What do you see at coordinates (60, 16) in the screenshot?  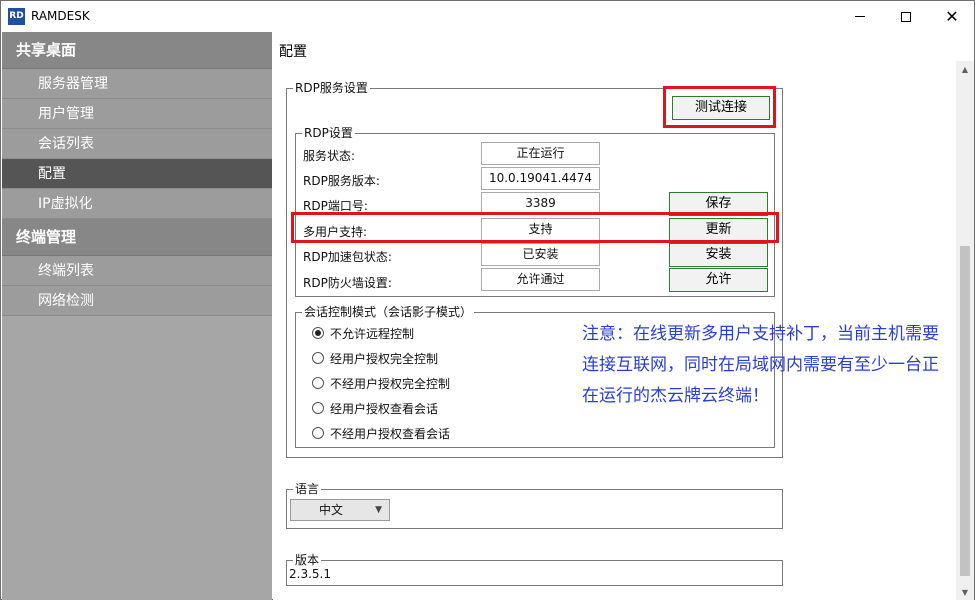 I see `window-title: RAMDESK` at bounding box center [60, 16].